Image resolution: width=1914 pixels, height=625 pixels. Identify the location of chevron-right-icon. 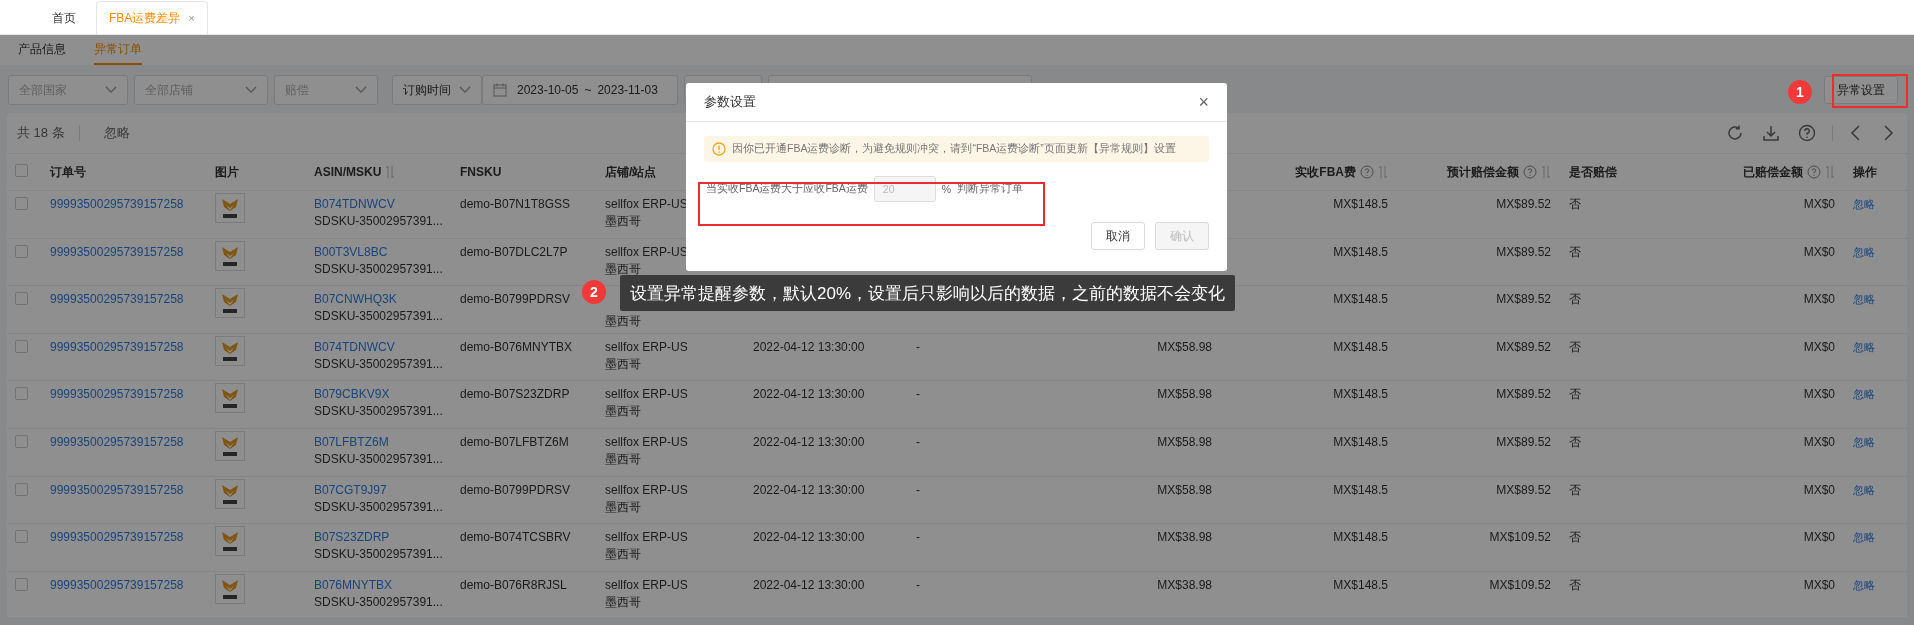
(1888, 133).